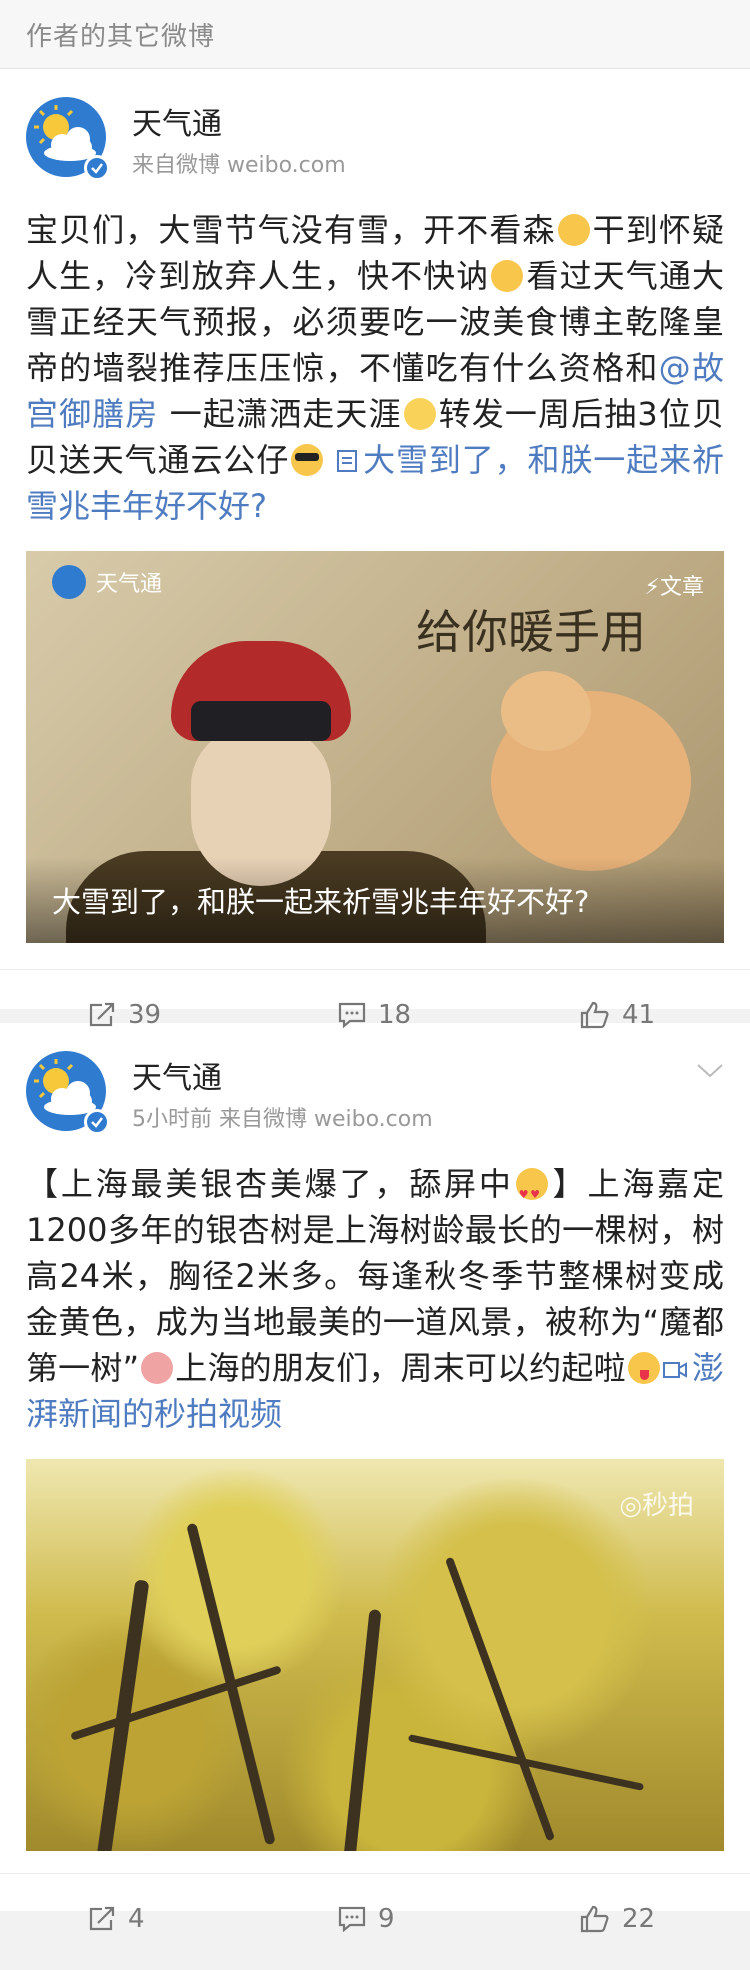 This screenshot has height=1970, width=750. Describe the element at coordinates (375, 1079) in the screenshot. I see `post-header: 天气通 5小时前 来自微博 weibo.com` at that location.